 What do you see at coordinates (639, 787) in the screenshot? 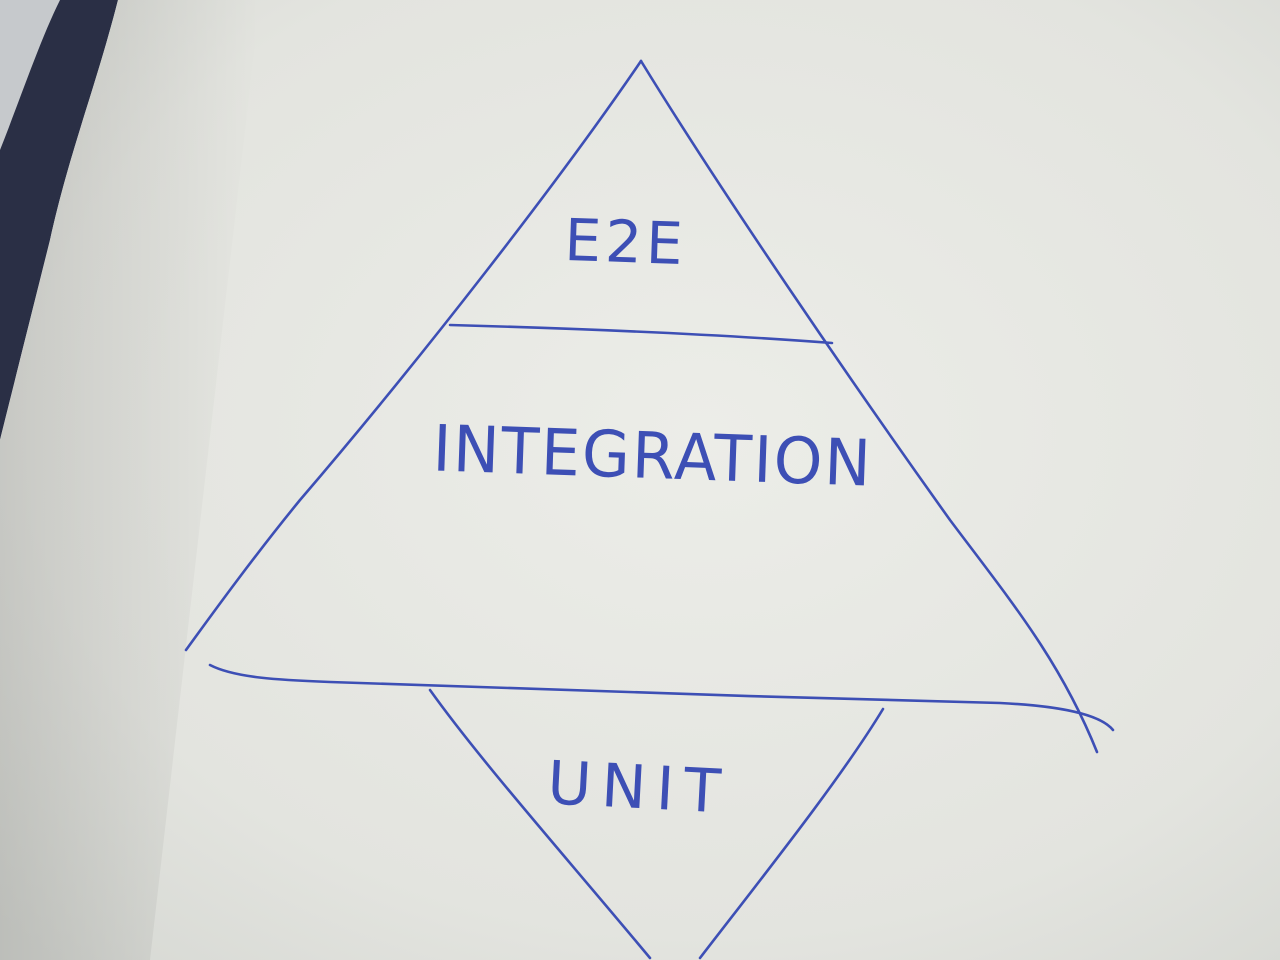
I see `unit-label: UNIT` at bounding box center [639, 787].